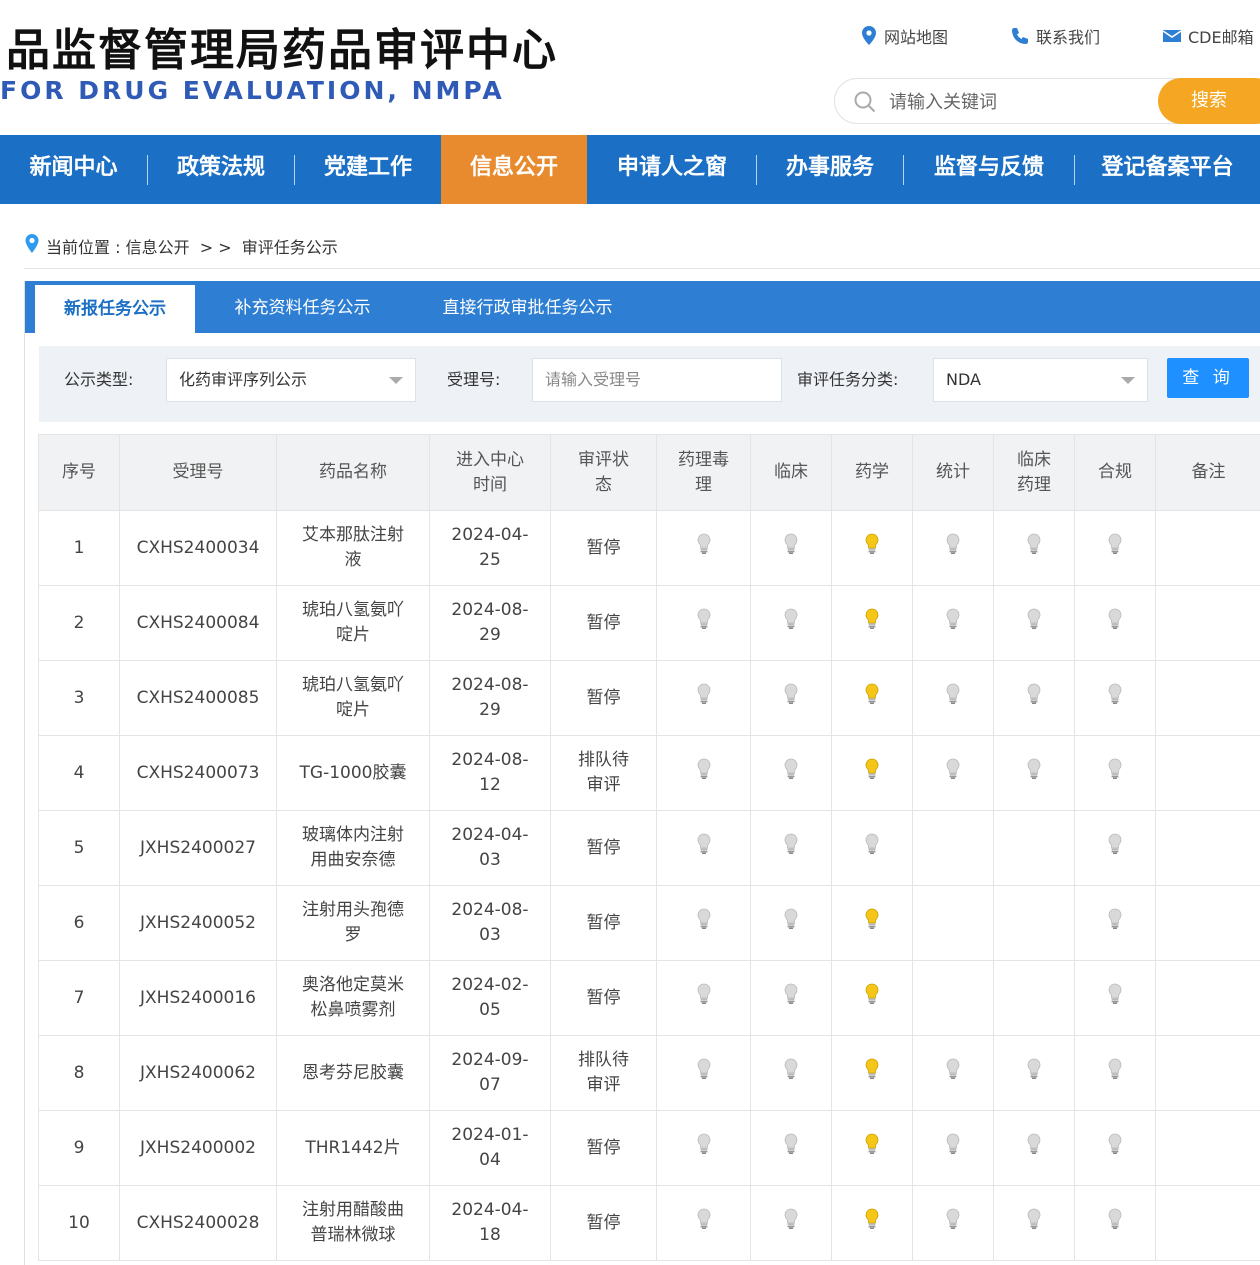  What do you see at coordinates (252, 90) in the screenshot?
I see `site-subtitle: FOR DRUG EVALUATION, NMPA` at bounding box center [252, 90].